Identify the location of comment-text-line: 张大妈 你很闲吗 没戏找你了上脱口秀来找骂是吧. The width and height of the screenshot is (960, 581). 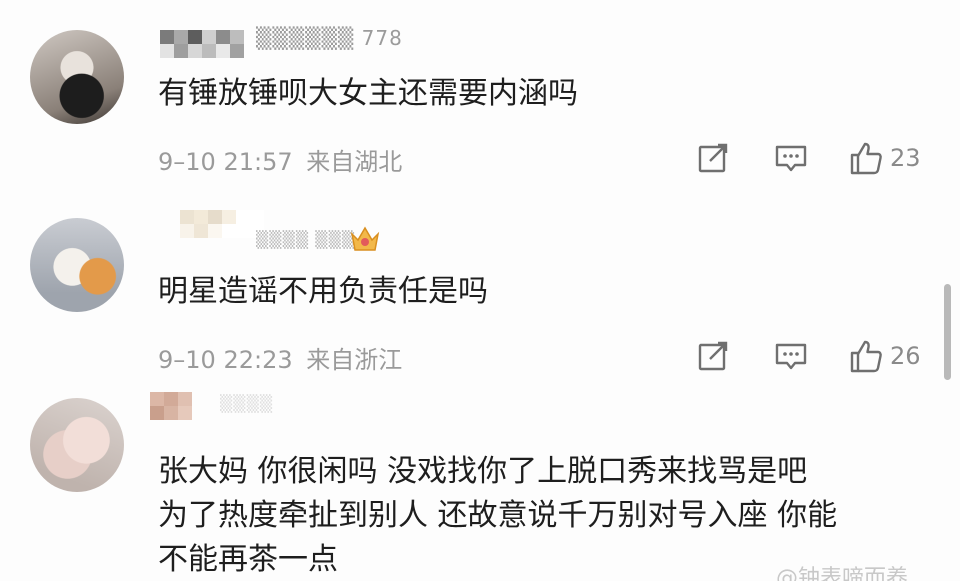
(483, 471).